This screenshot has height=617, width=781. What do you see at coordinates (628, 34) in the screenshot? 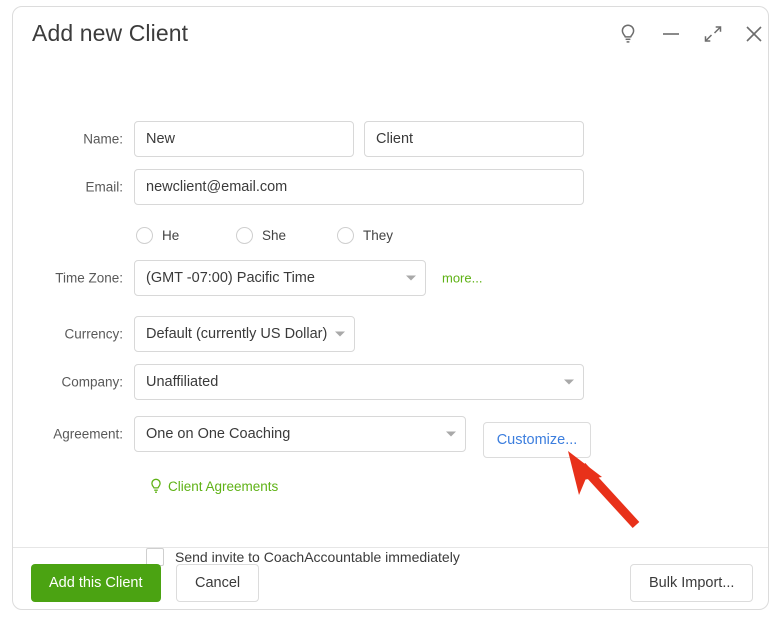
I see `hint-lightbulb-icon` at bounding box center [628, 34].